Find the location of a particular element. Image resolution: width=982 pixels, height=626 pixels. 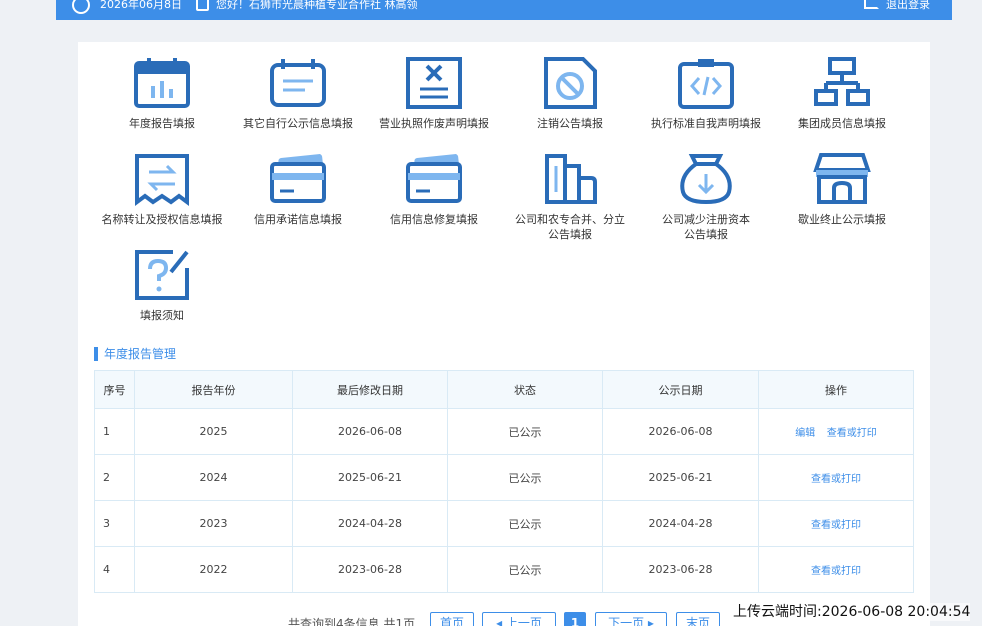

chevron-right-icon: ▸ is located at coordinates (649, 621).